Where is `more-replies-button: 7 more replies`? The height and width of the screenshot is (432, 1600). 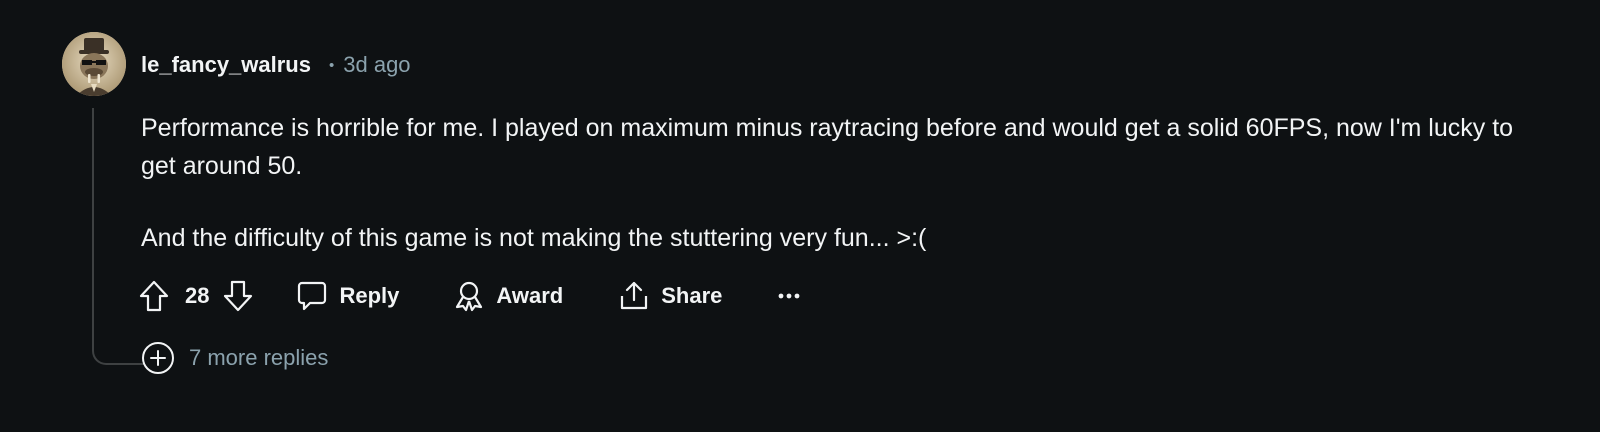 more-replies-button: 7 more replies is located at coordinates (234, 358).